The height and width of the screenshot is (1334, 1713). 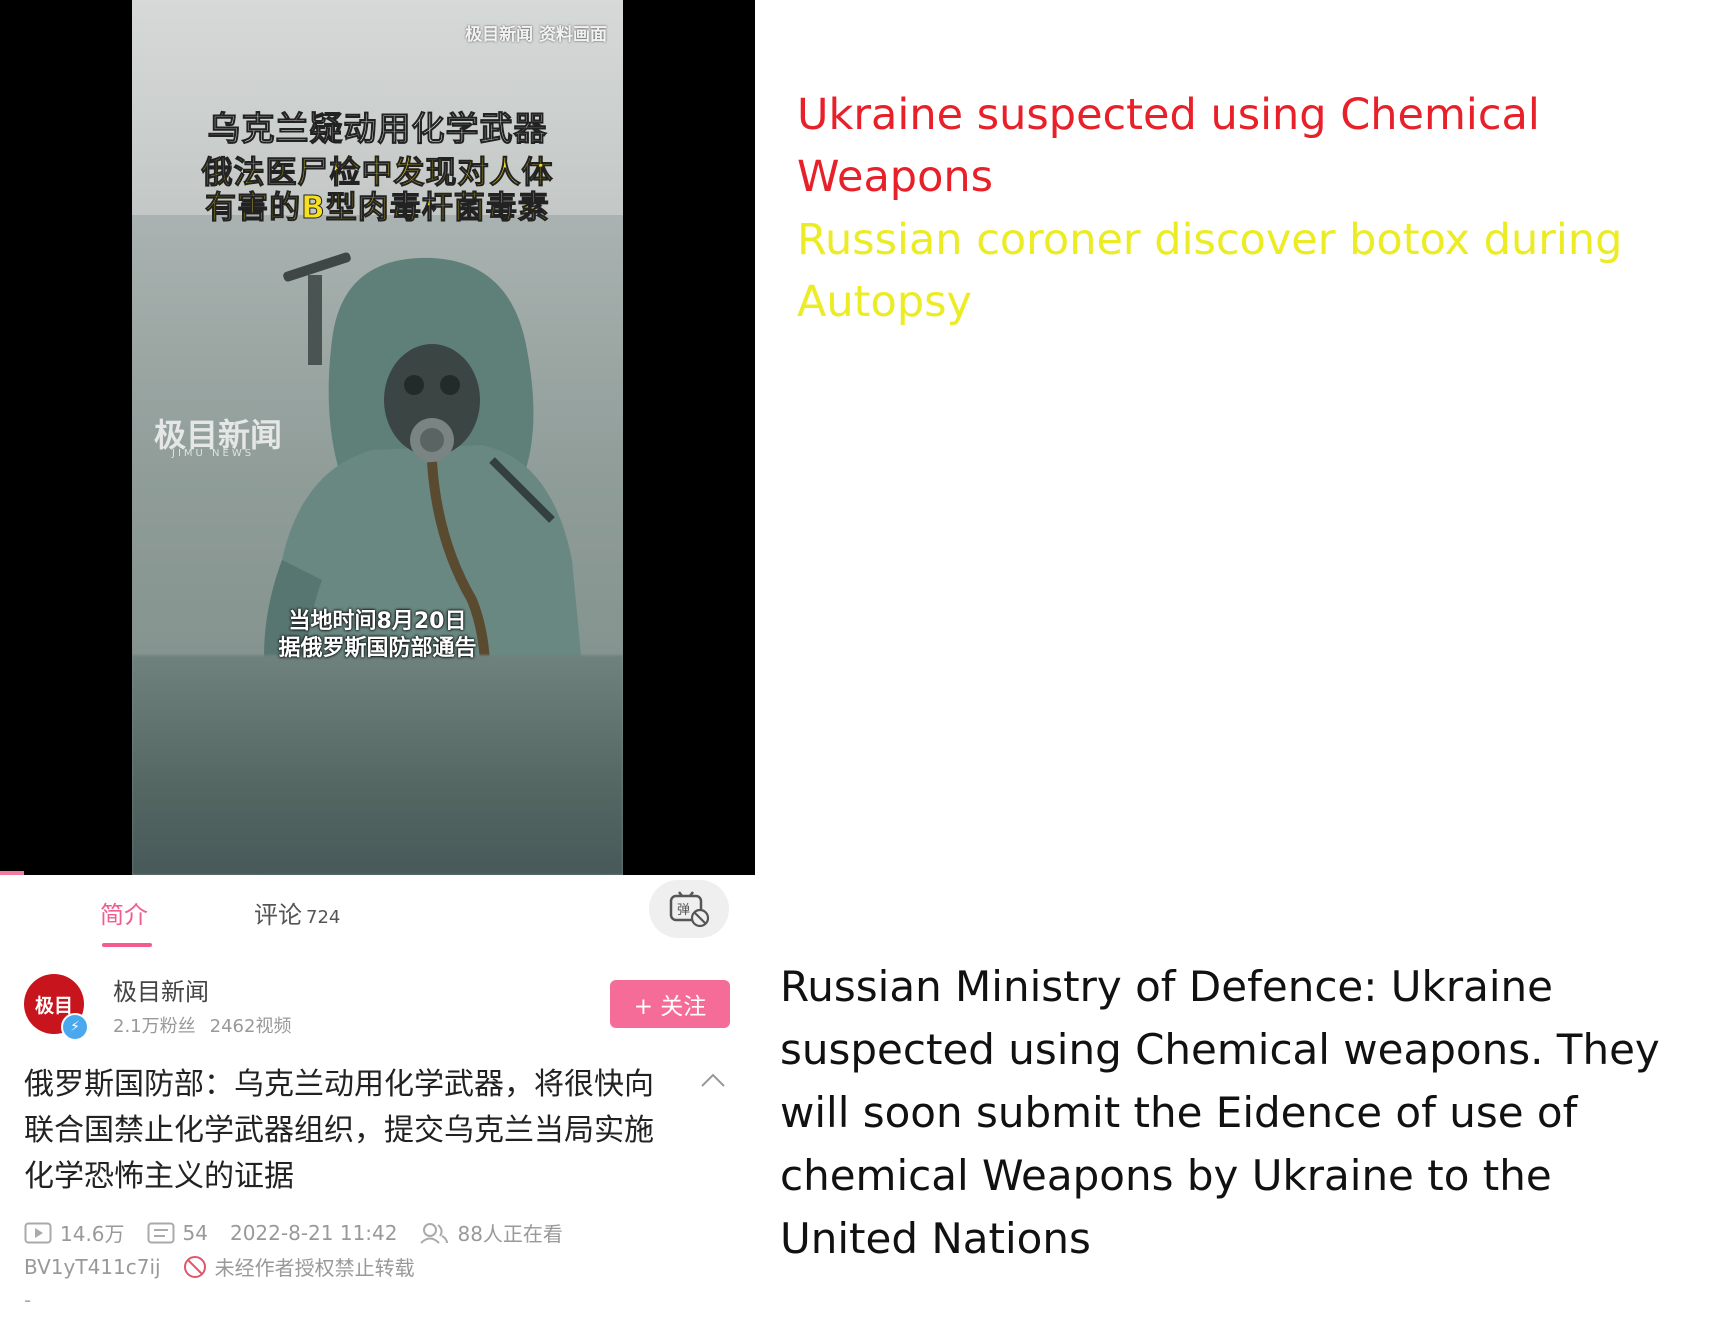 I want to click on video-meta-row: 14.6万 54 2022-8-21 11:42 88人正在看, so click(x=293, y=1232).